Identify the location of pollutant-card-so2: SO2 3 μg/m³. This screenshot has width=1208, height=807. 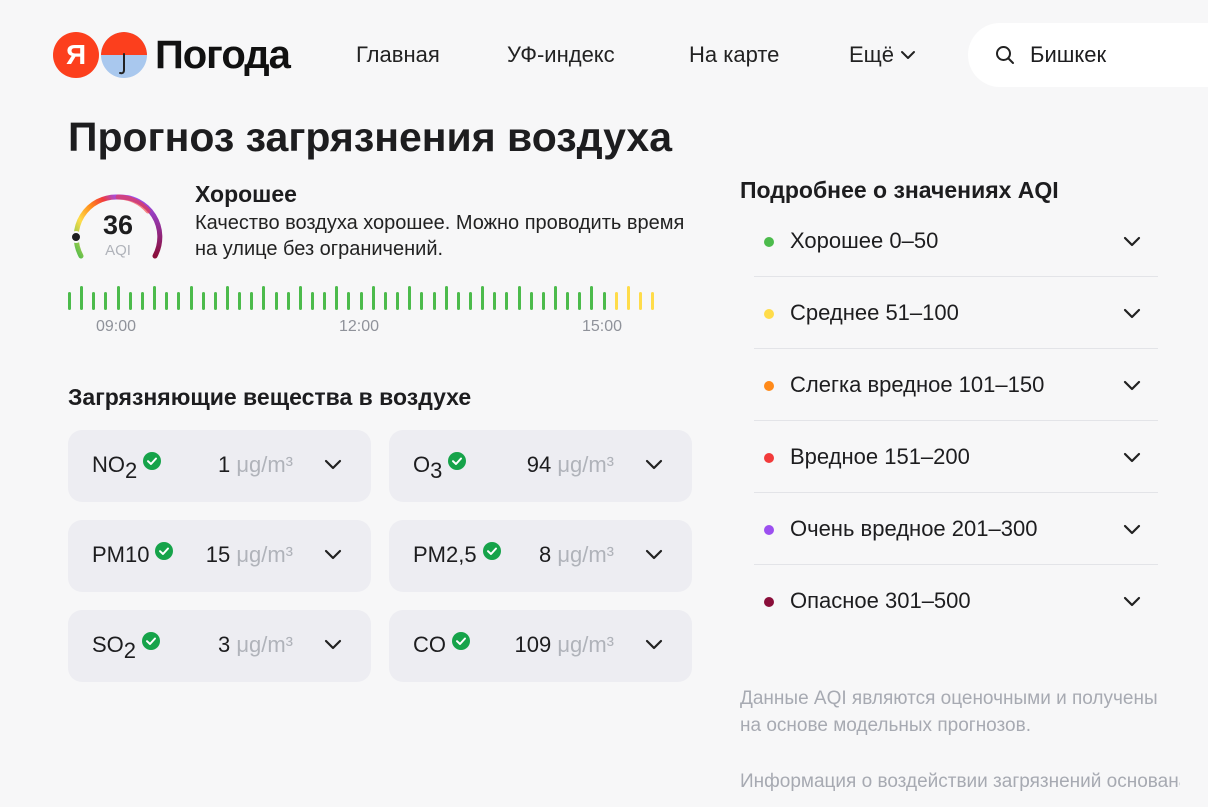
(219, 646).